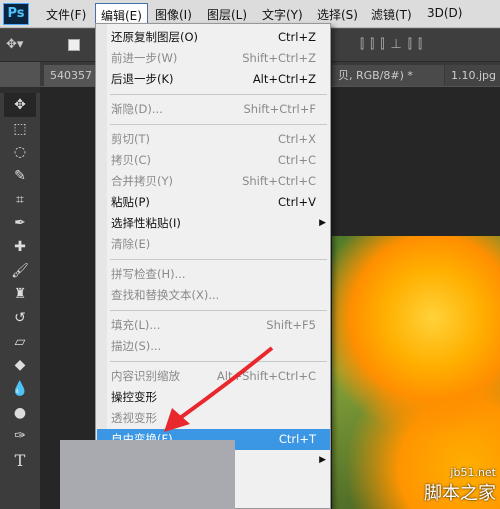  Describe the element at coordinates (460, 493) in the screenshot. I see `watermark-site: 脚本之家` at that location.